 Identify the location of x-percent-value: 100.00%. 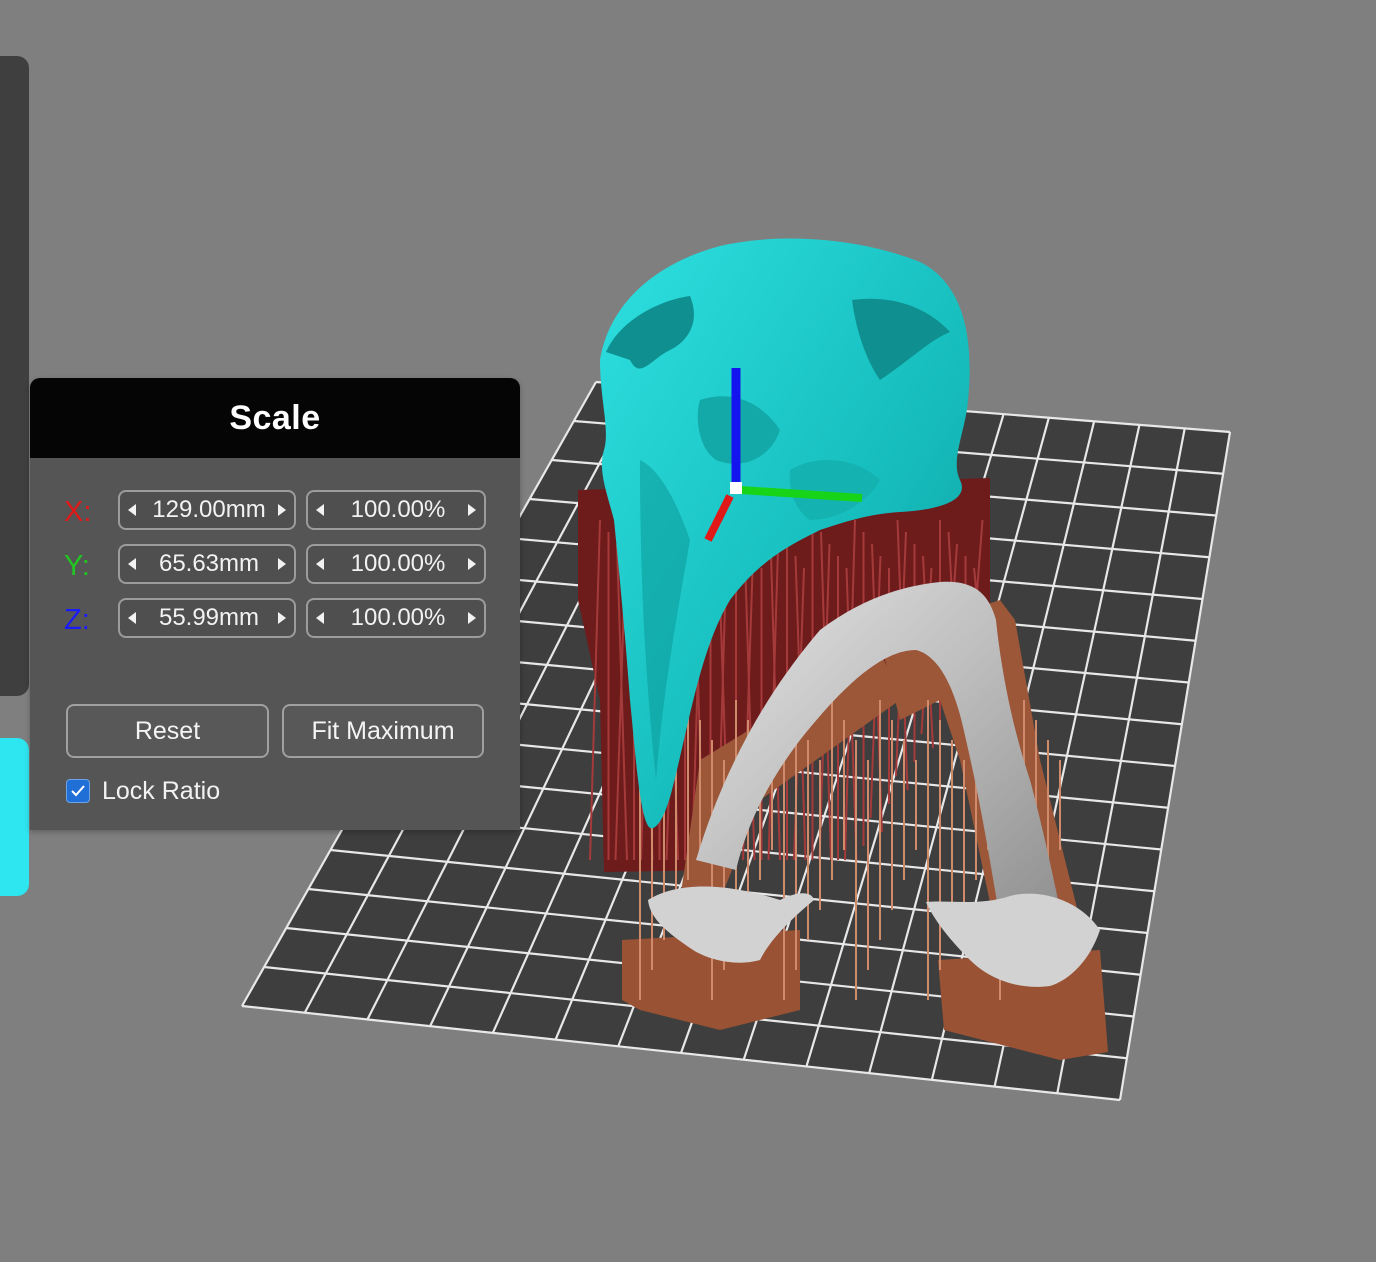
(398, 510).